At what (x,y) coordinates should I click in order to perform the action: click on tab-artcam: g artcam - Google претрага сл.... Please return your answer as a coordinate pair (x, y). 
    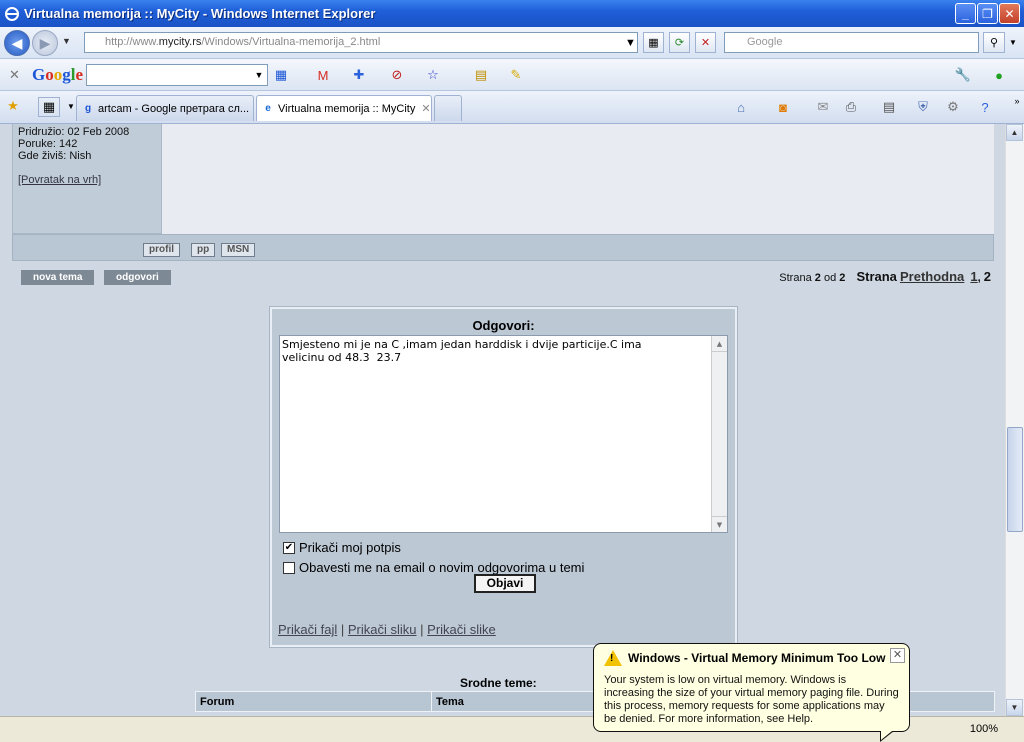
    Looking at the image, I should click on (165, 108).